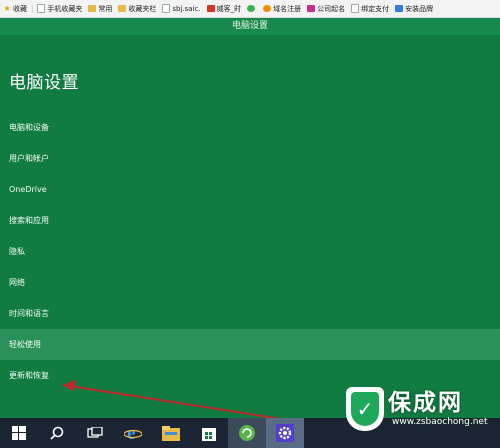 This screenshot has height=448, width=500. Describe the element at coordinates (181, 8) in the screenshot. I see `bookmark-item: sbj.saic.` at that location.